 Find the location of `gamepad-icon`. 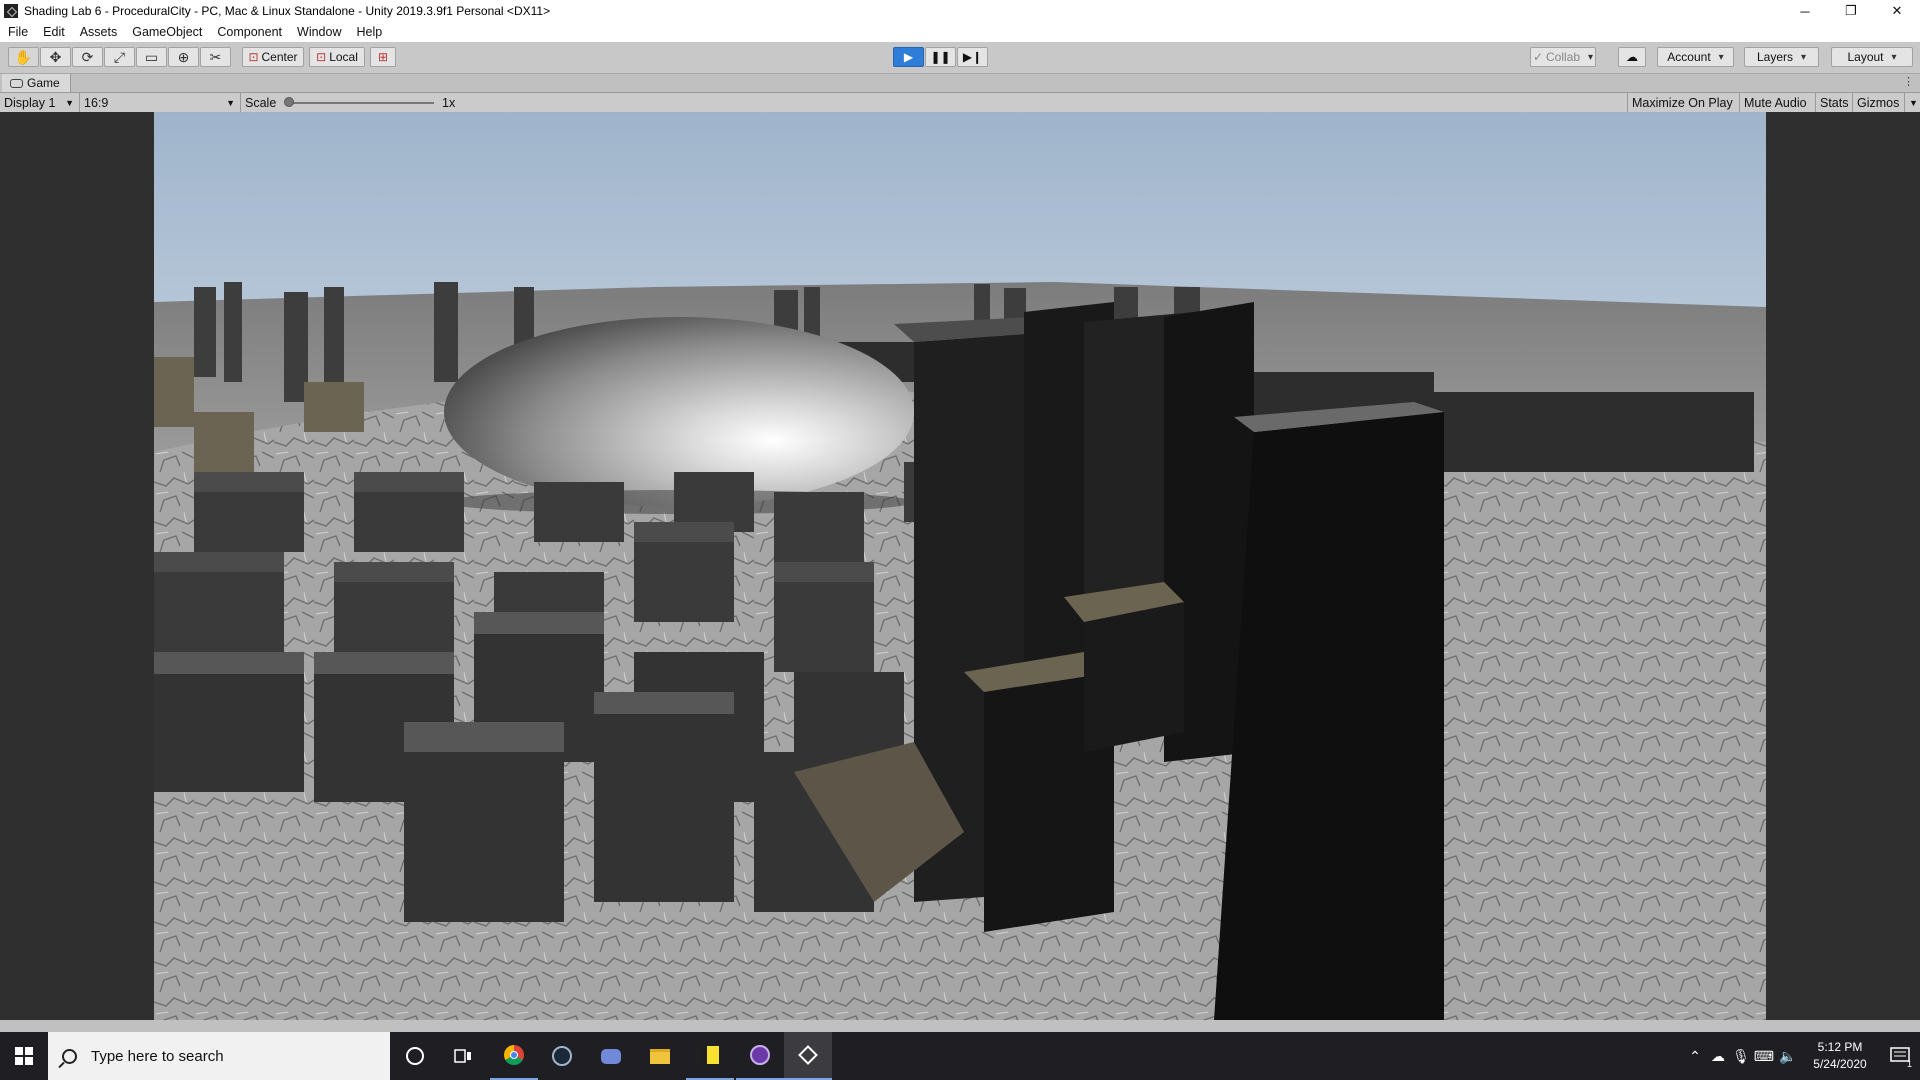

gamepad-icon is located at coordinates (16, 83).